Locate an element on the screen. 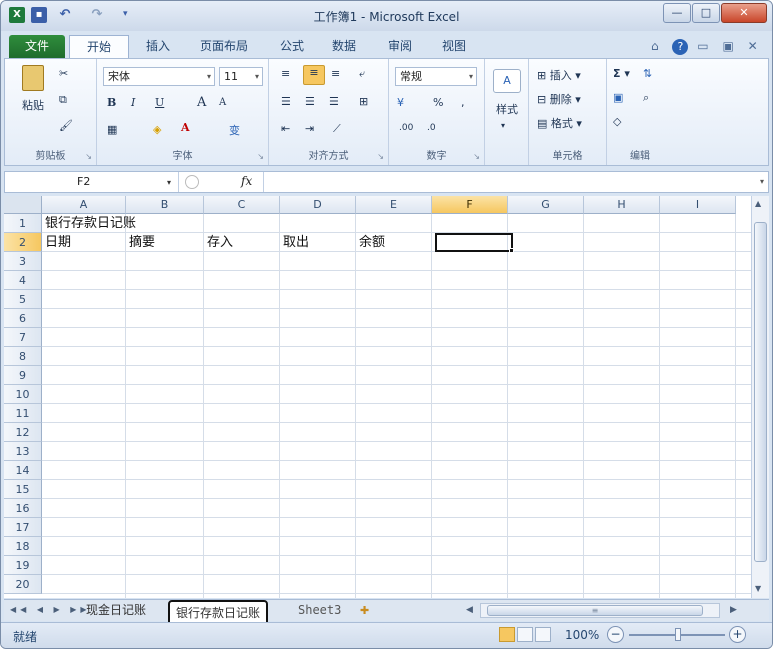  column-header-a: A is located at coordinates (84, 205).